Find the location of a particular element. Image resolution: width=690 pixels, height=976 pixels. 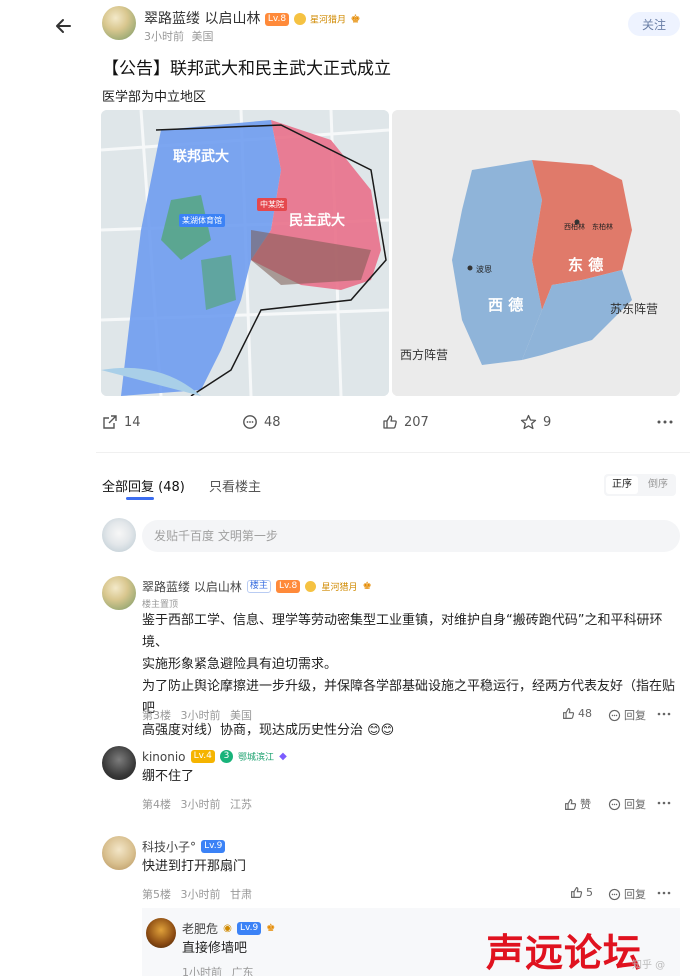

map-tag-gym: 某湖体育馆 is located at coordinates (202, 220).